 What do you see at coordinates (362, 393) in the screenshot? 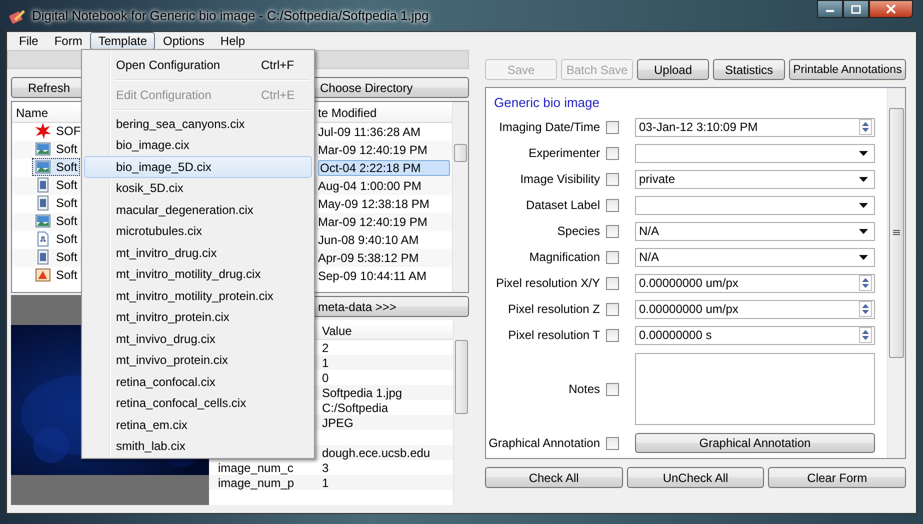
I see `metadata-value: Softpedia 1.jpg` at bounding box center [362, 393].